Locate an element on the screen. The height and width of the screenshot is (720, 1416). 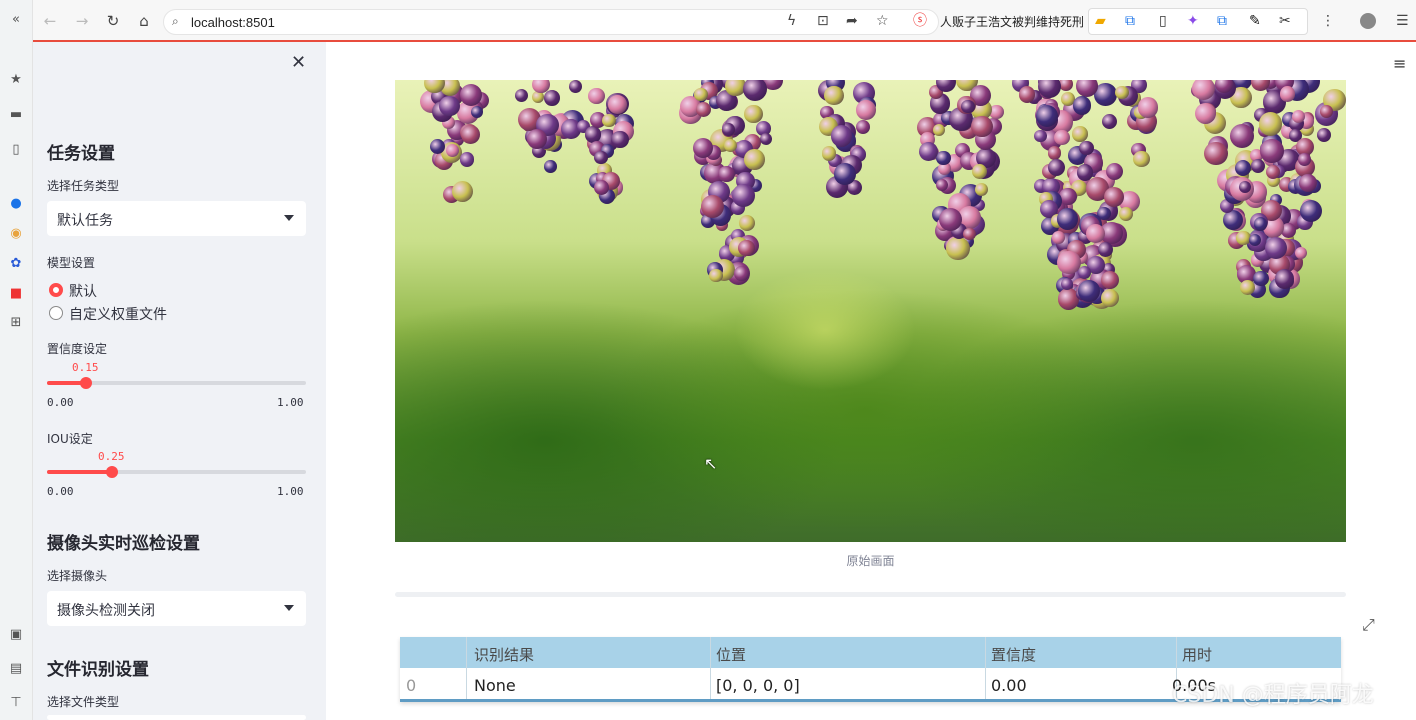
conf-max: 1.00 is located at coordinates (290, 402).